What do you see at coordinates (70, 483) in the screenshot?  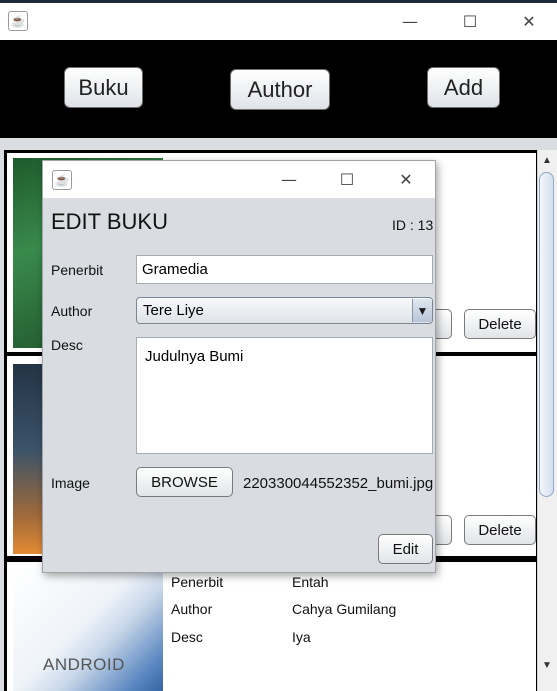 I see `image-label: Image` at bounding box center [70, 483].